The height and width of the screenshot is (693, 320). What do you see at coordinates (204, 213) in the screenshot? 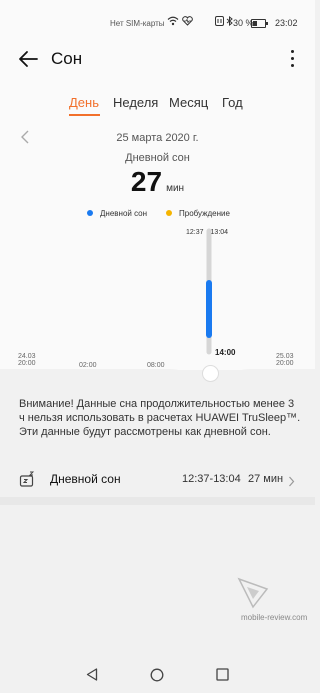
I see `legend-label-awake: Пробуждение` at bounding box center [204, 213].